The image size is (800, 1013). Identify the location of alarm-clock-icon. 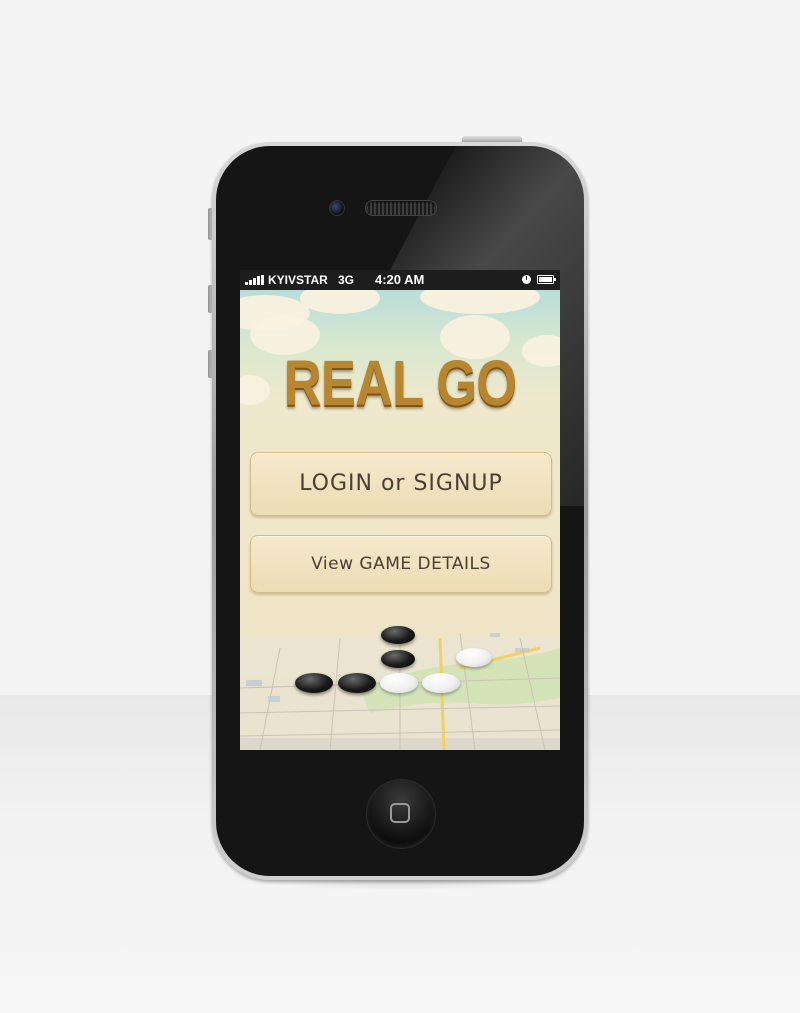
(526, 279).